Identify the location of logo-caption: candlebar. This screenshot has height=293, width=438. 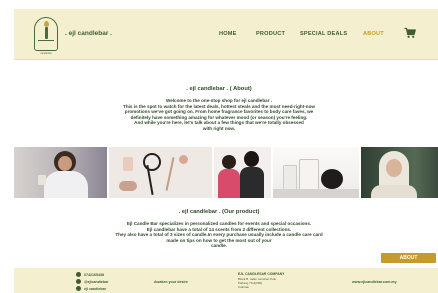
(46, 53).